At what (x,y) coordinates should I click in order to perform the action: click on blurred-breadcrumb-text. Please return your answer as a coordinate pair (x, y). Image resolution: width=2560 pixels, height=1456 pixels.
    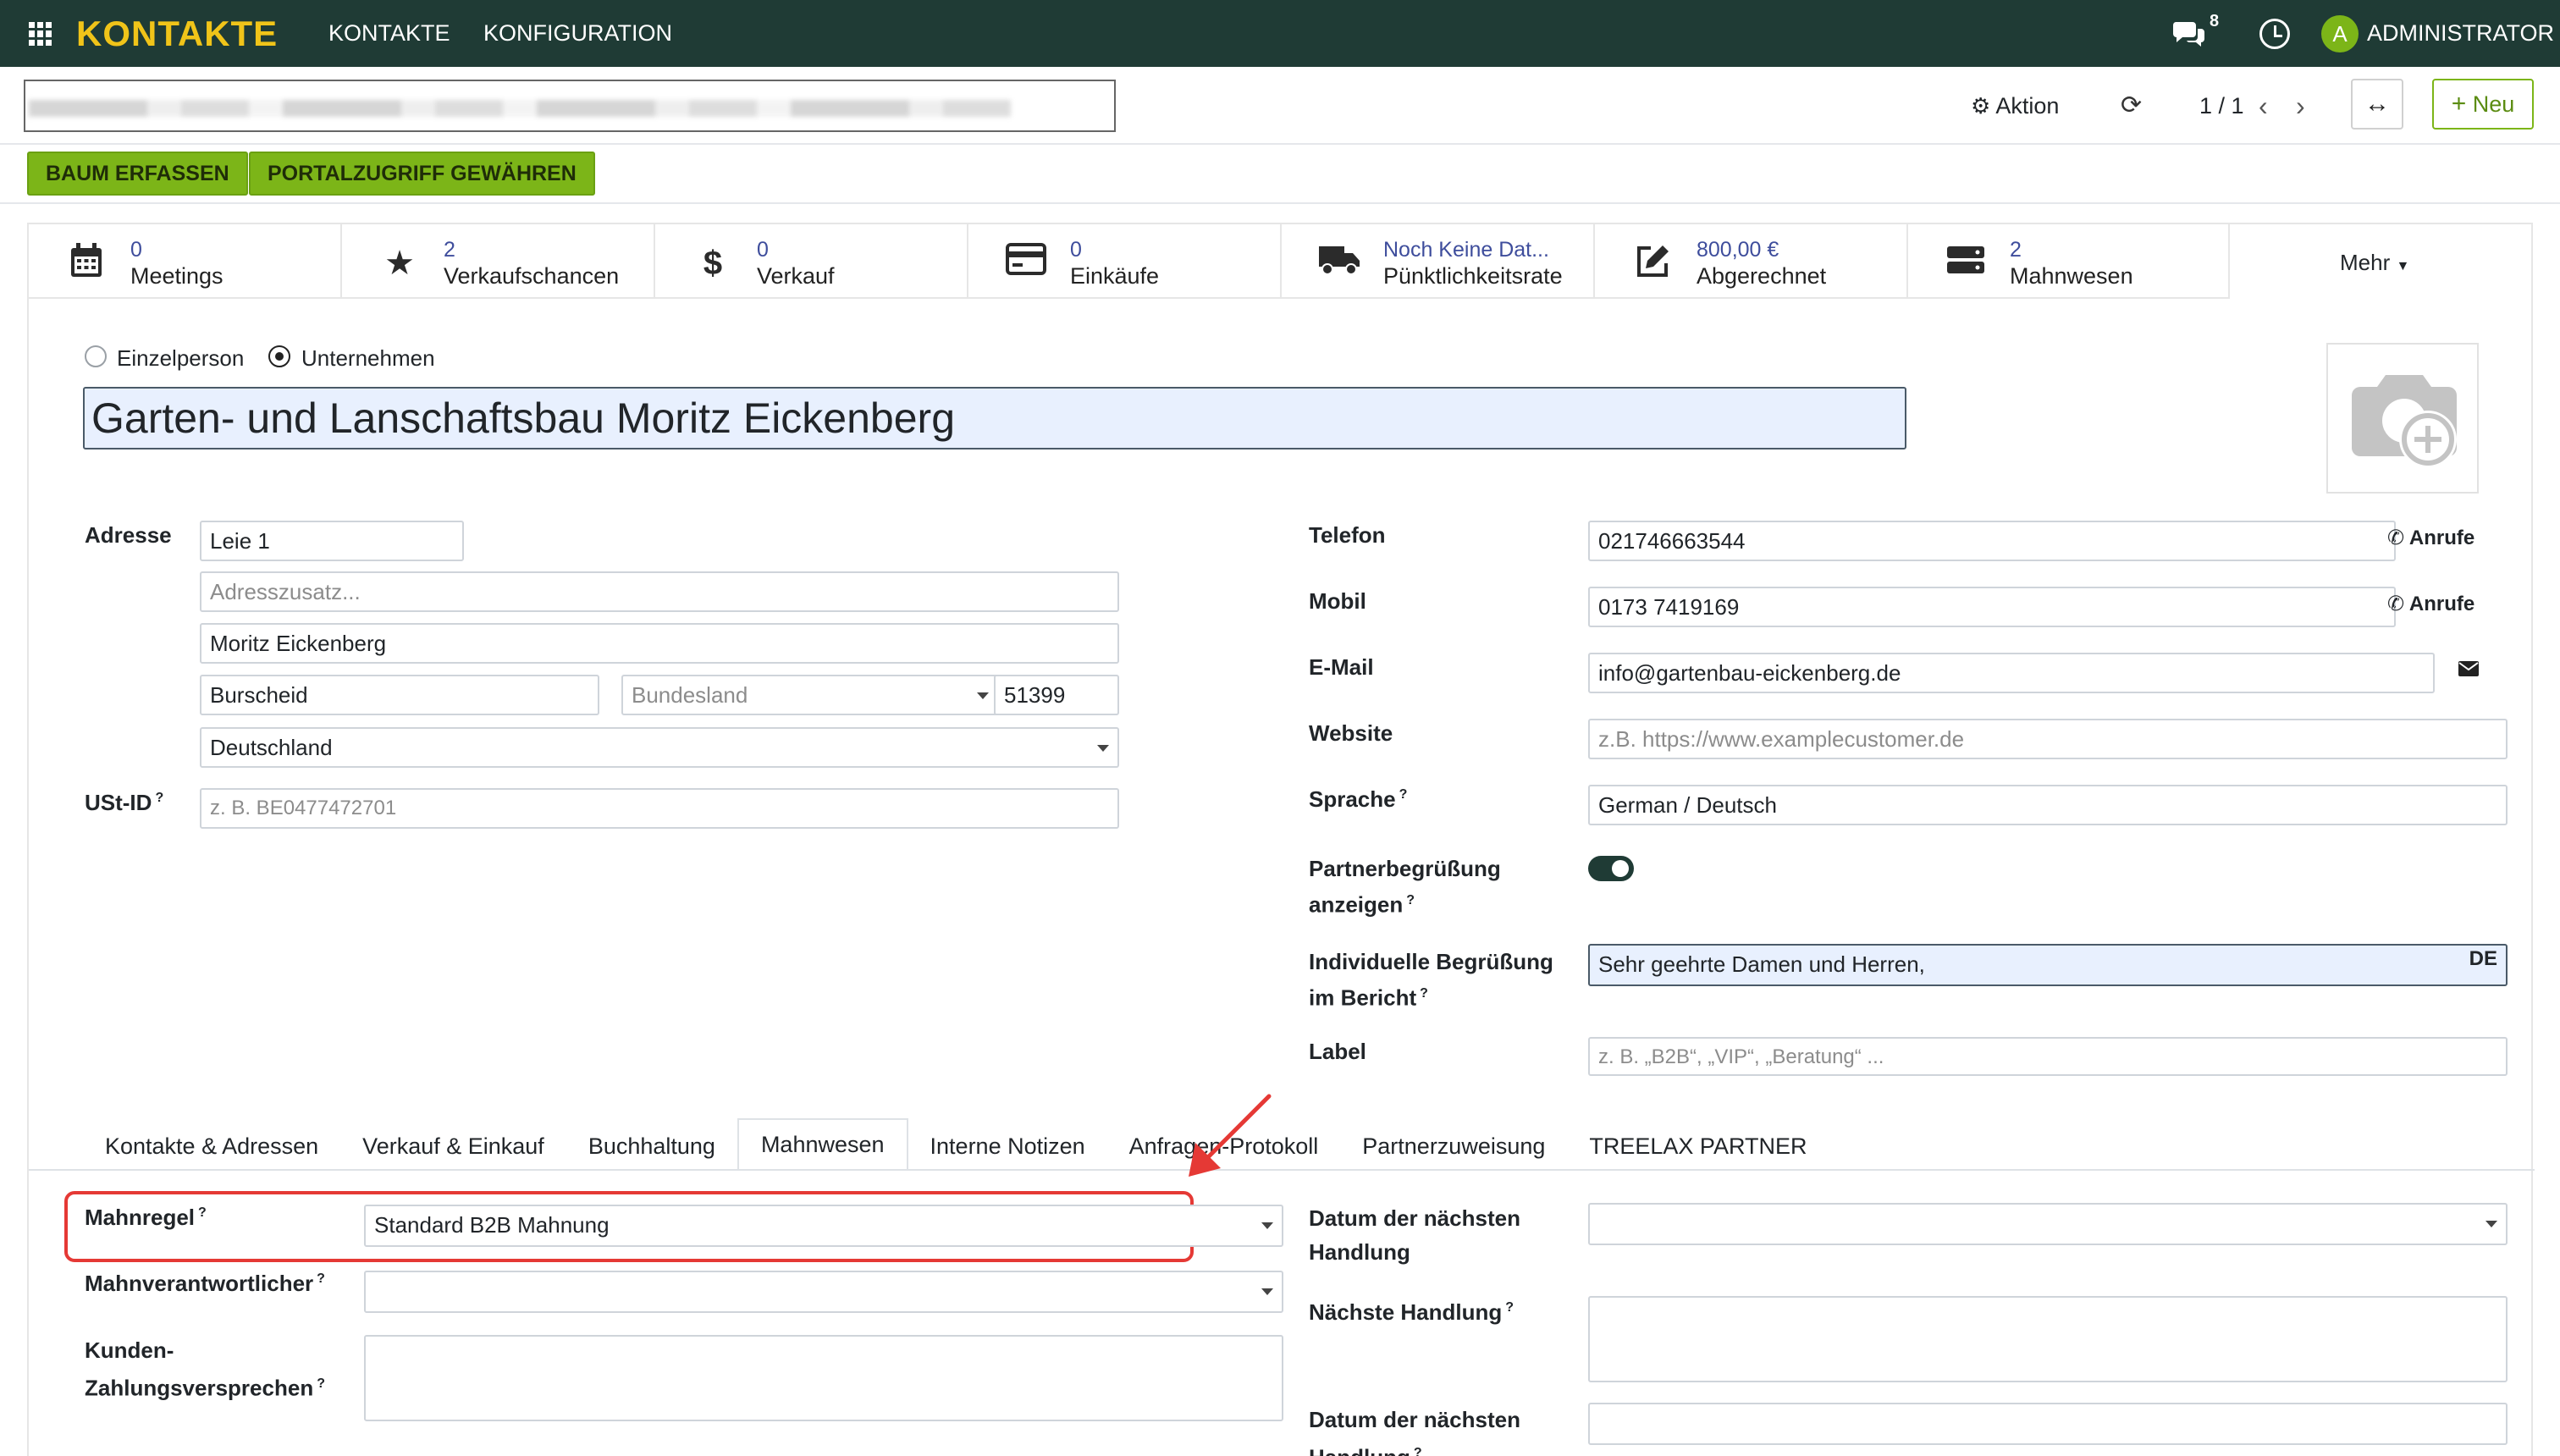
    Looking at the image, I should click on (520, 109).